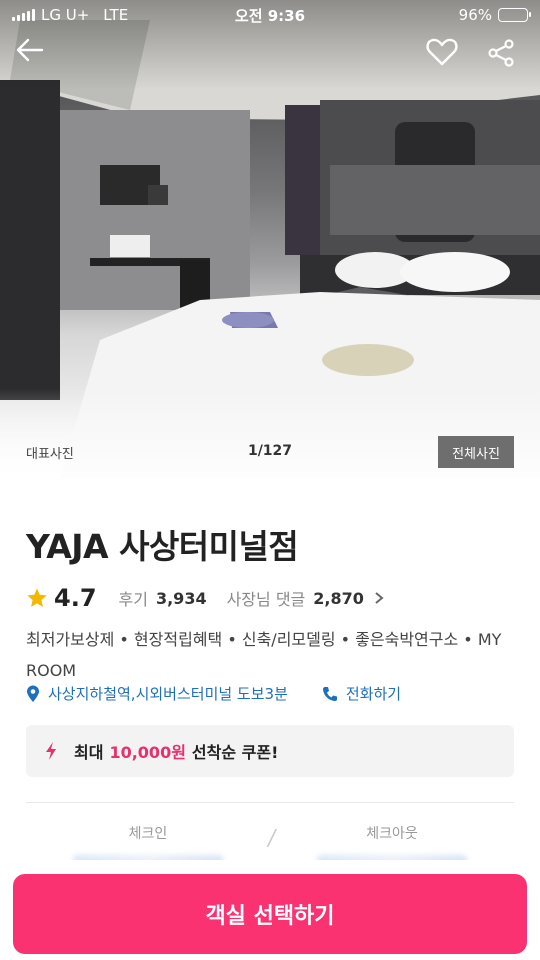  What do you see at coordinates (148, 834) in the screenshot?
I see `checkin-label: 체크인` at bounding box center [148, 834].